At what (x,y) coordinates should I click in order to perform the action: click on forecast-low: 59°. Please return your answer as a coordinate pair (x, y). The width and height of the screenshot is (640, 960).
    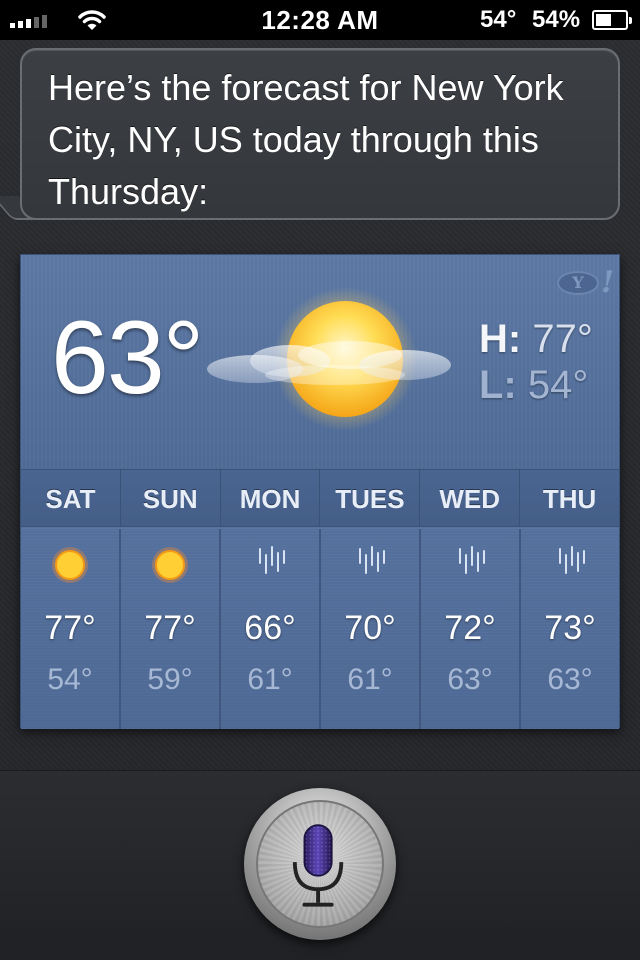
    Looking at the image, I should click on (170, 679).